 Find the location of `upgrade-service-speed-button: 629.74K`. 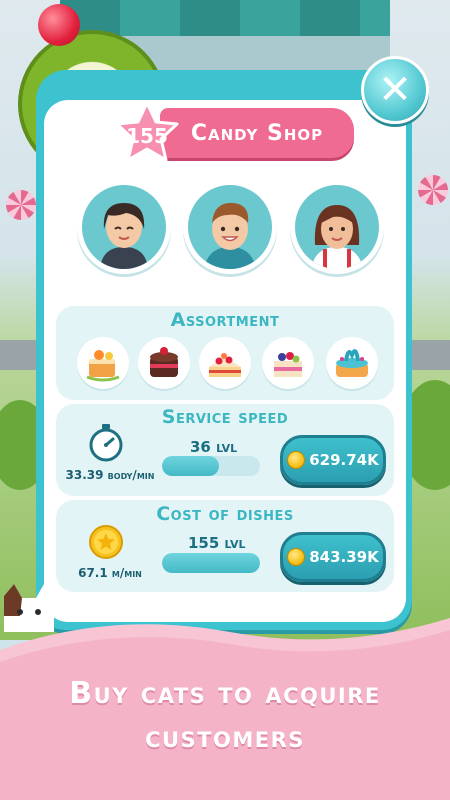

upgrade-service-speed-button: 629.74K is located at coordinates (333, 460).